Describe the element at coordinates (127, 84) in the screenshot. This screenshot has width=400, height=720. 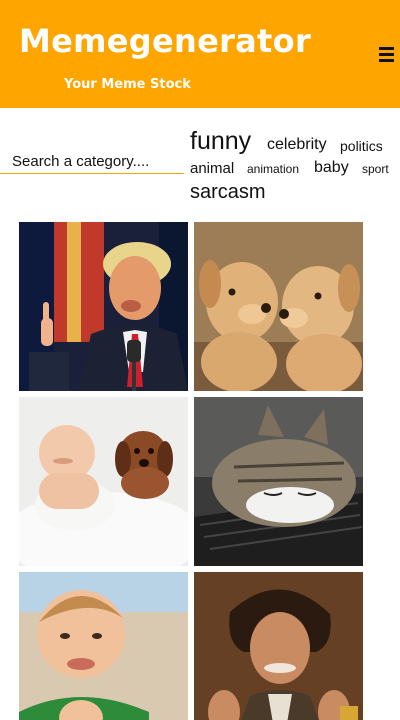
I see `brand-tagline: Your Meme Stock` at that location.